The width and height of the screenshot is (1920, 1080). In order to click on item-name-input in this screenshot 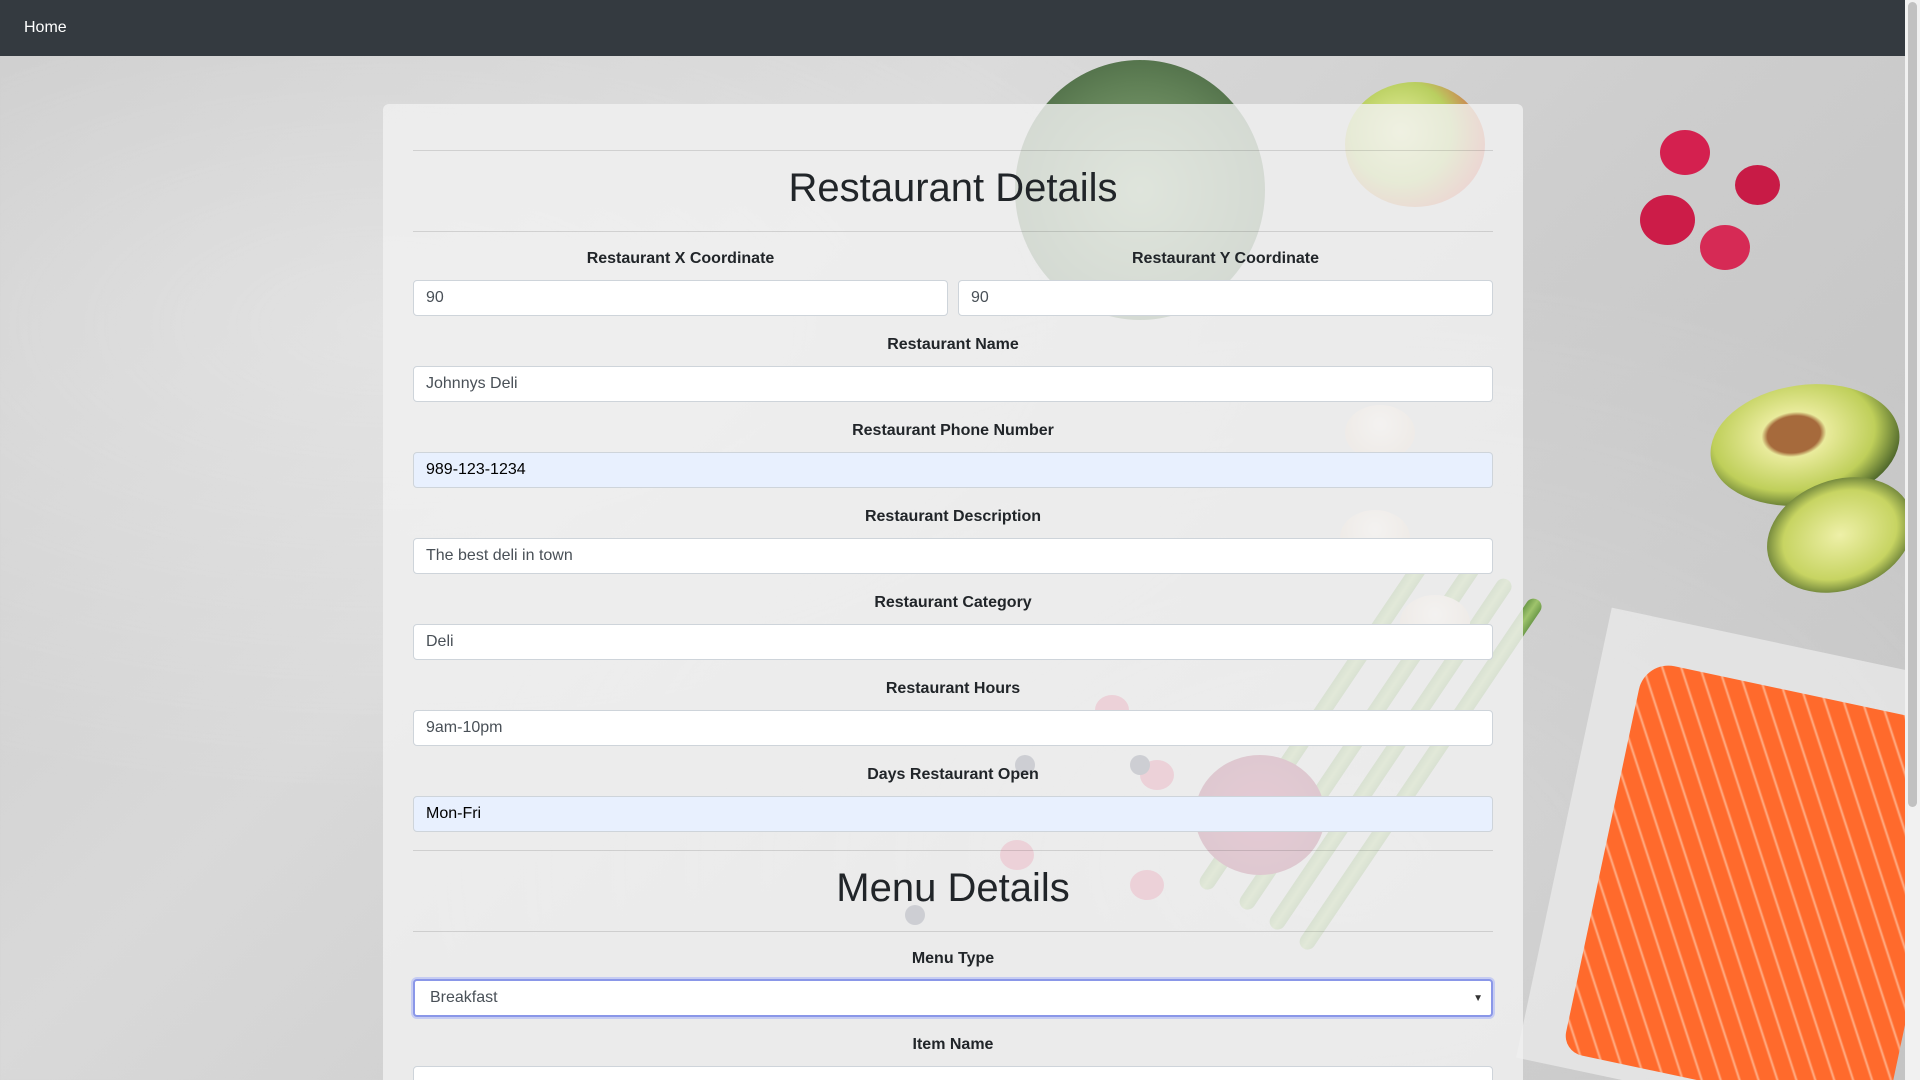, I will do `click(953, 1073)`.